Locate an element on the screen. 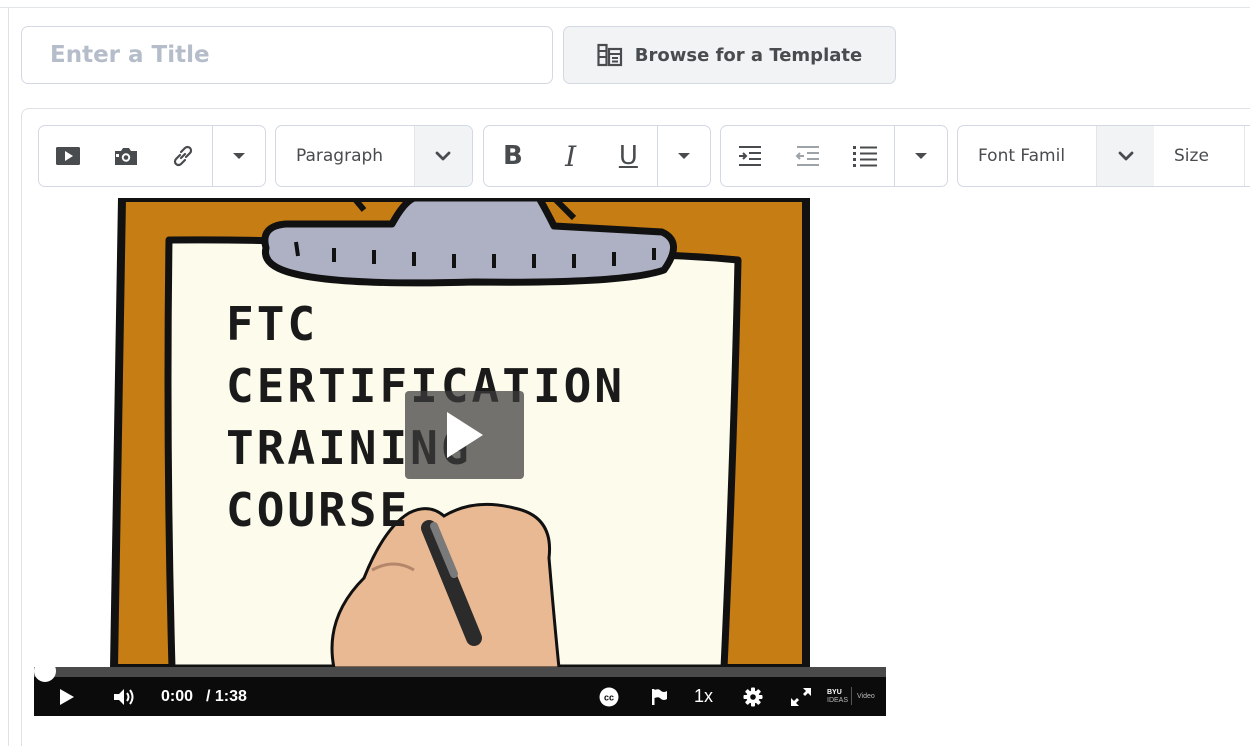 The image size is (1250, 746). outdent-button is located at coordinates (808, 156).